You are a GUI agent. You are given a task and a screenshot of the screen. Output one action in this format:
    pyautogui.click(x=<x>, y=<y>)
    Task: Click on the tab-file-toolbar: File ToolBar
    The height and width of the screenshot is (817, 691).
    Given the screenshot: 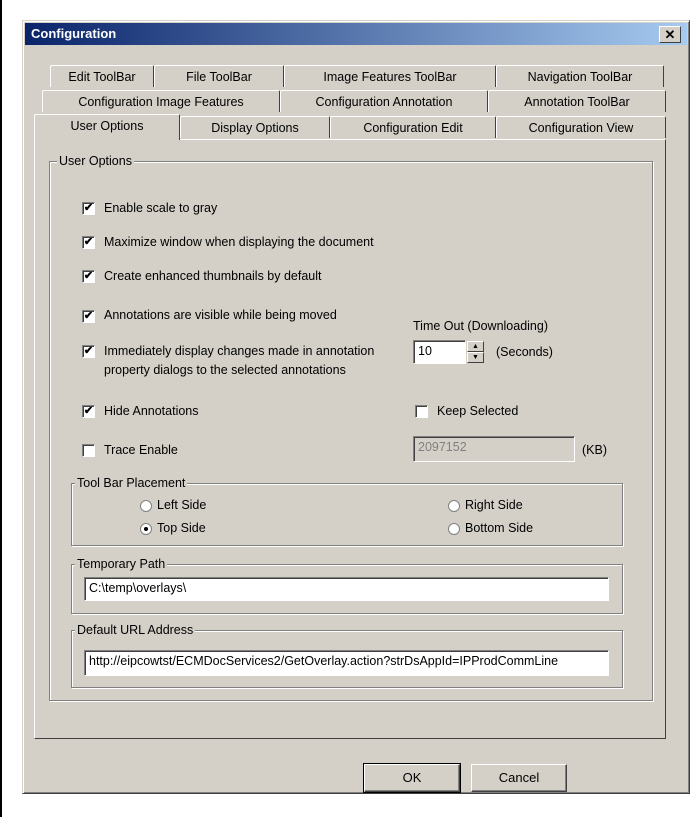 What is the action you would take?
    pyautogui.click(x=219, y=76)
    